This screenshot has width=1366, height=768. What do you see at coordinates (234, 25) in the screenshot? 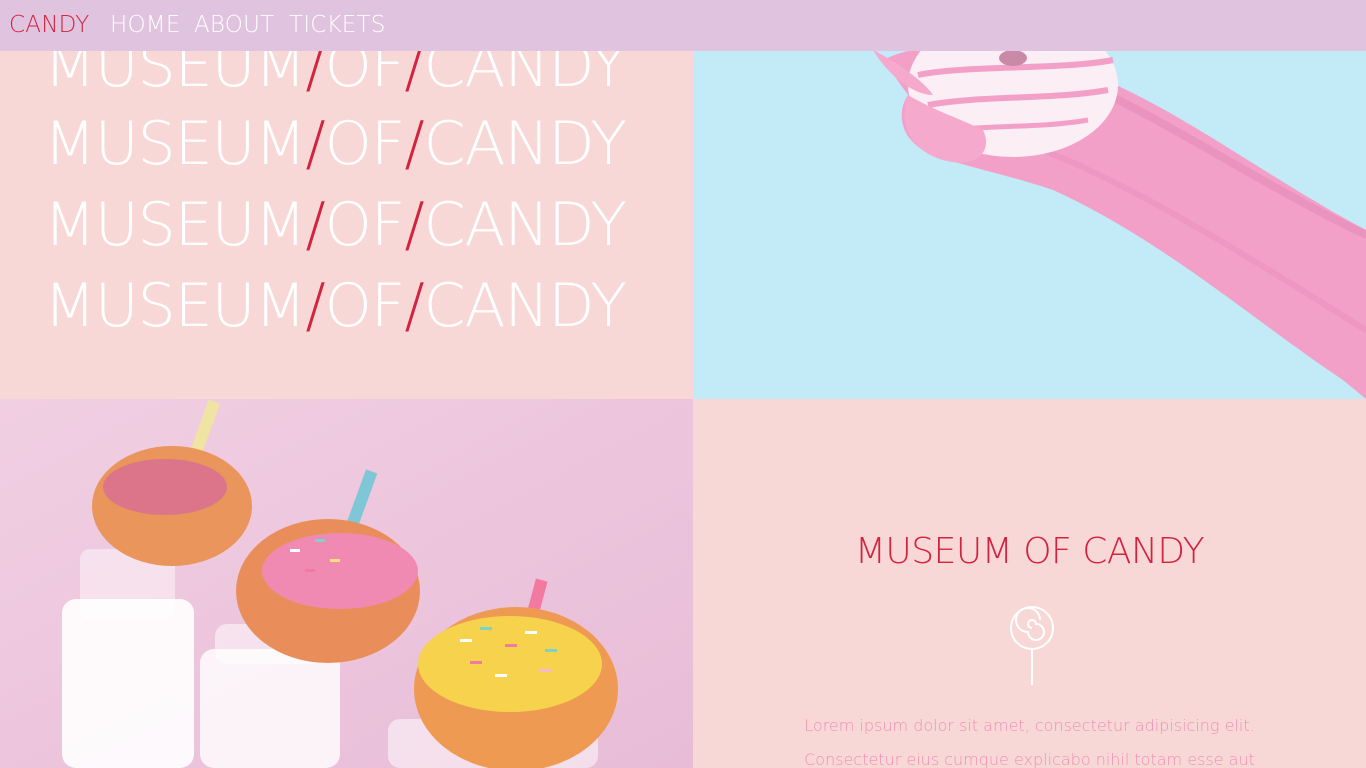
I see `nav-link-about: ABOUT` at bounding box center [234, 25].